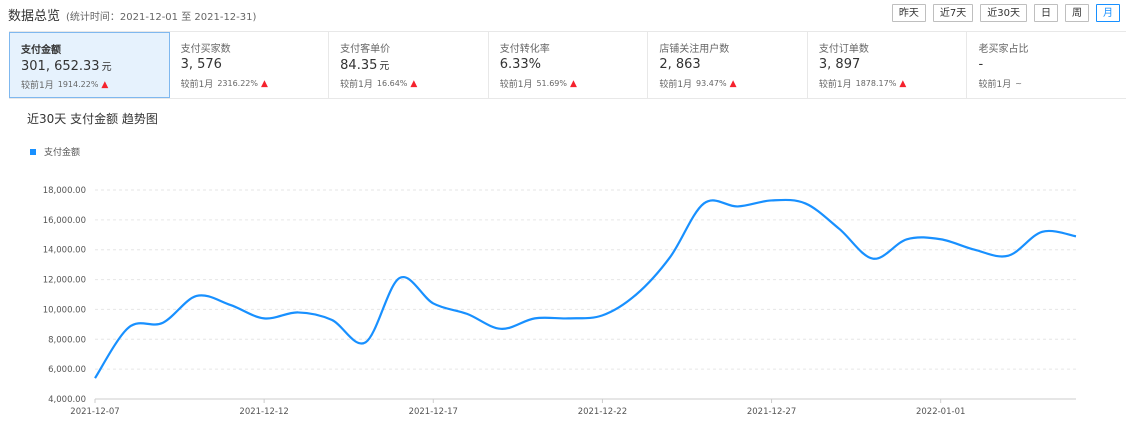  What do you see at coordinates (64, 221) in the screenshot?
I see `y-tick-label: 16,000.00` at bounding box center [64, 221].